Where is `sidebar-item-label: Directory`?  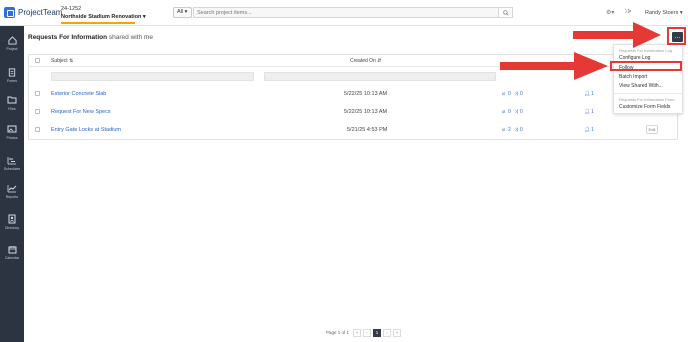 sidebar-item-label: Directory is located at coordinates (11, 228).